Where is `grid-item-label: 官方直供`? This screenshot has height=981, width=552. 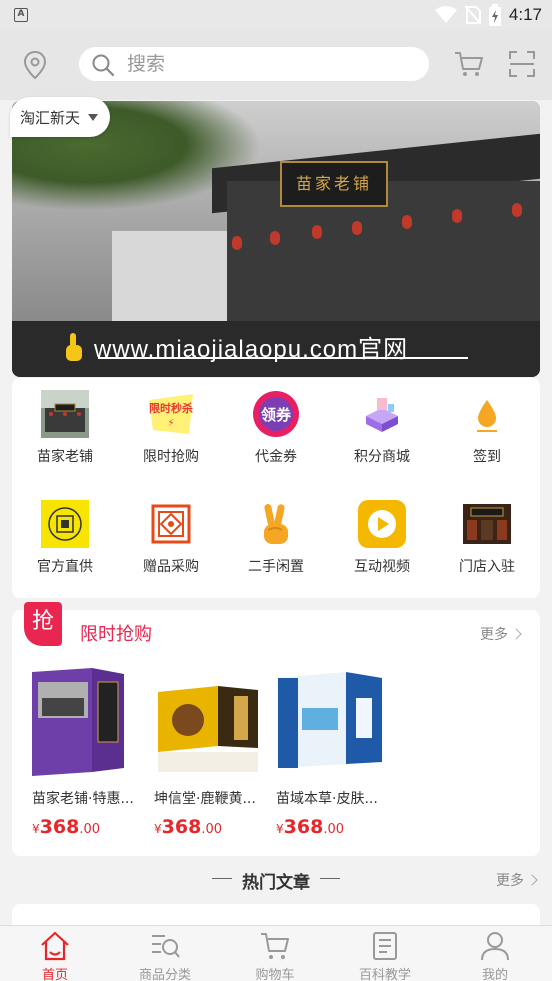 grid-item-label: 官方直供 is located at coordinates (65, 567).